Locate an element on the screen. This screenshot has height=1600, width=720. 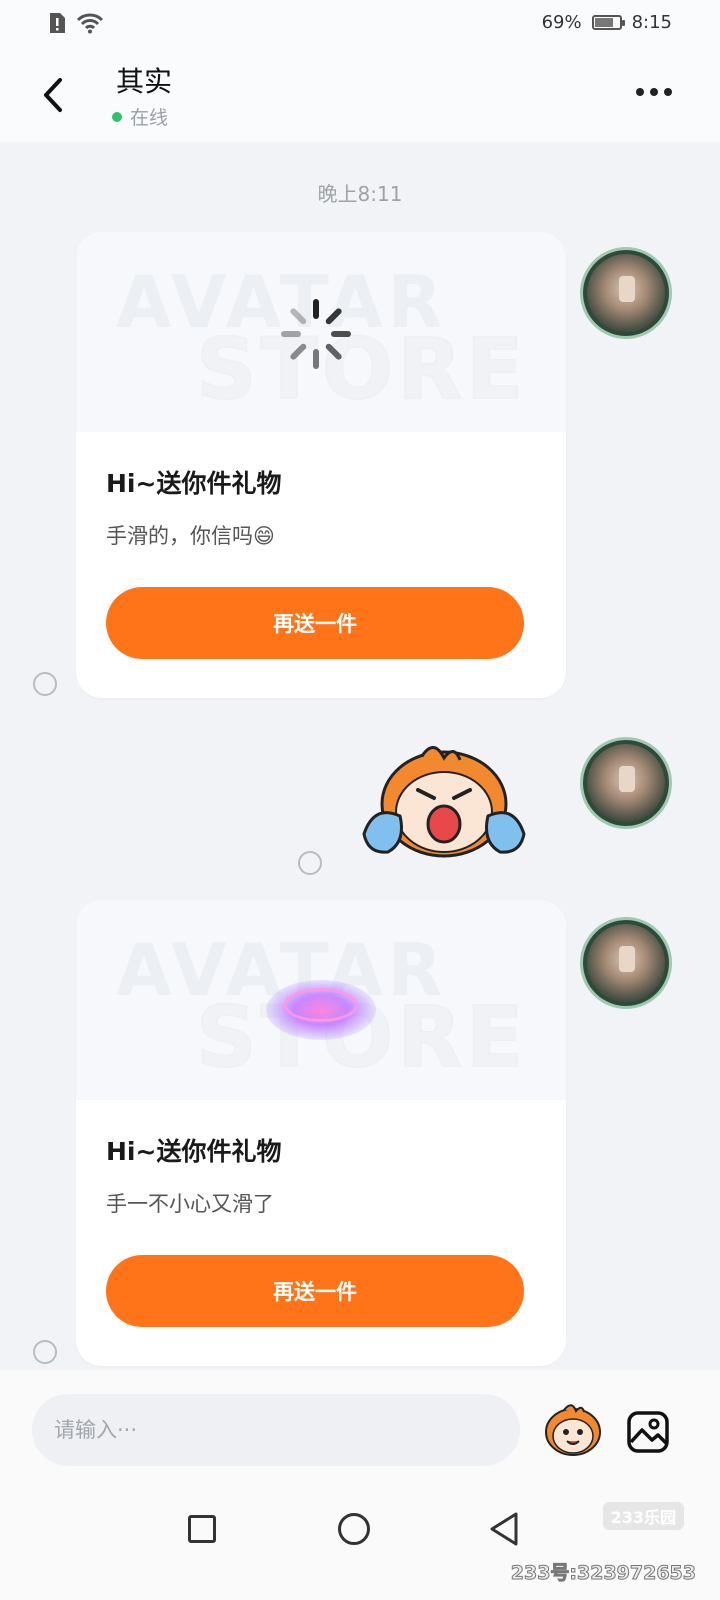
online-dot-icon is located at coordinates (117, 116).